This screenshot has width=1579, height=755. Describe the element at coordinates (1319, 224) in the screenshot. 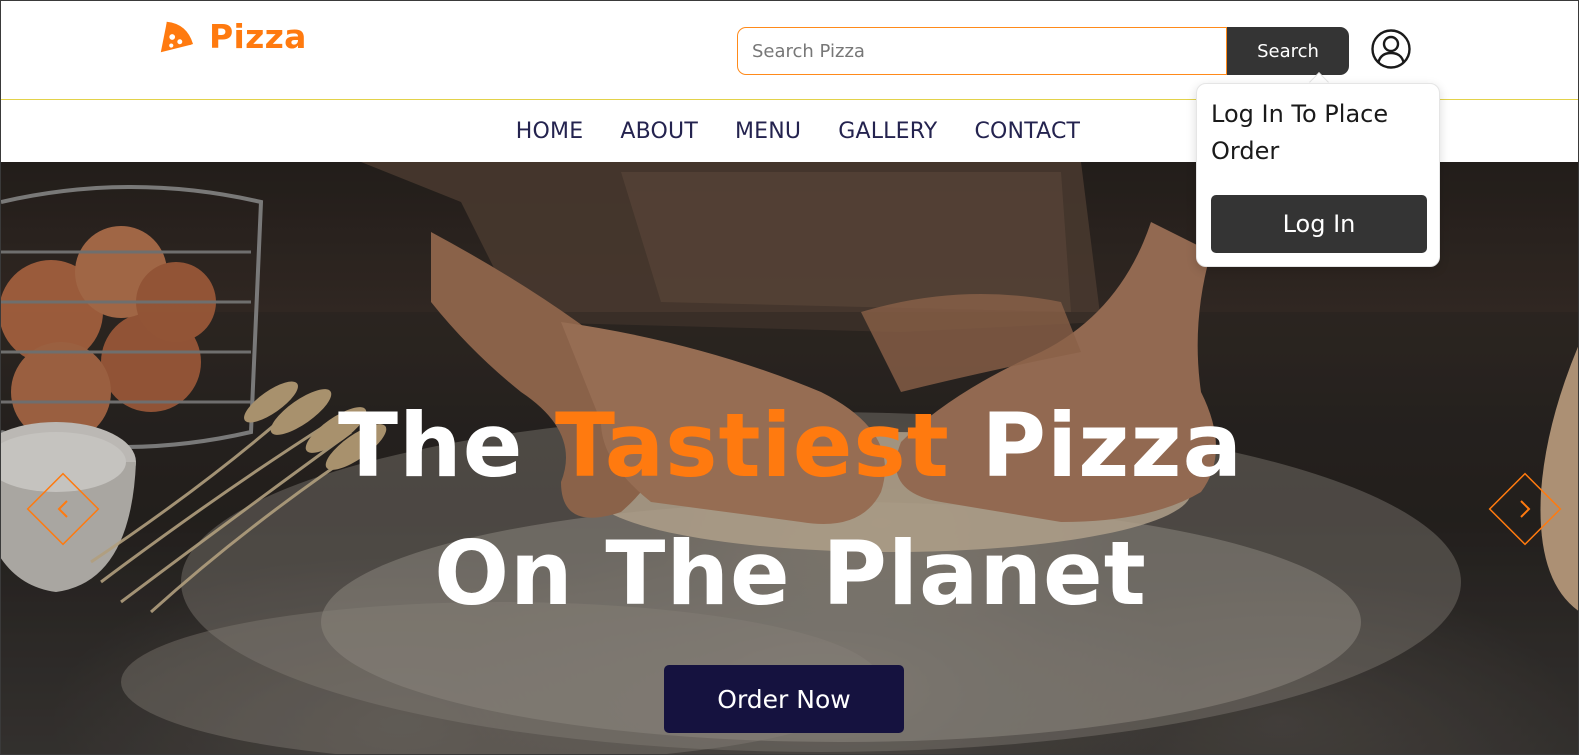

I see `login-button: Log In` at that location.